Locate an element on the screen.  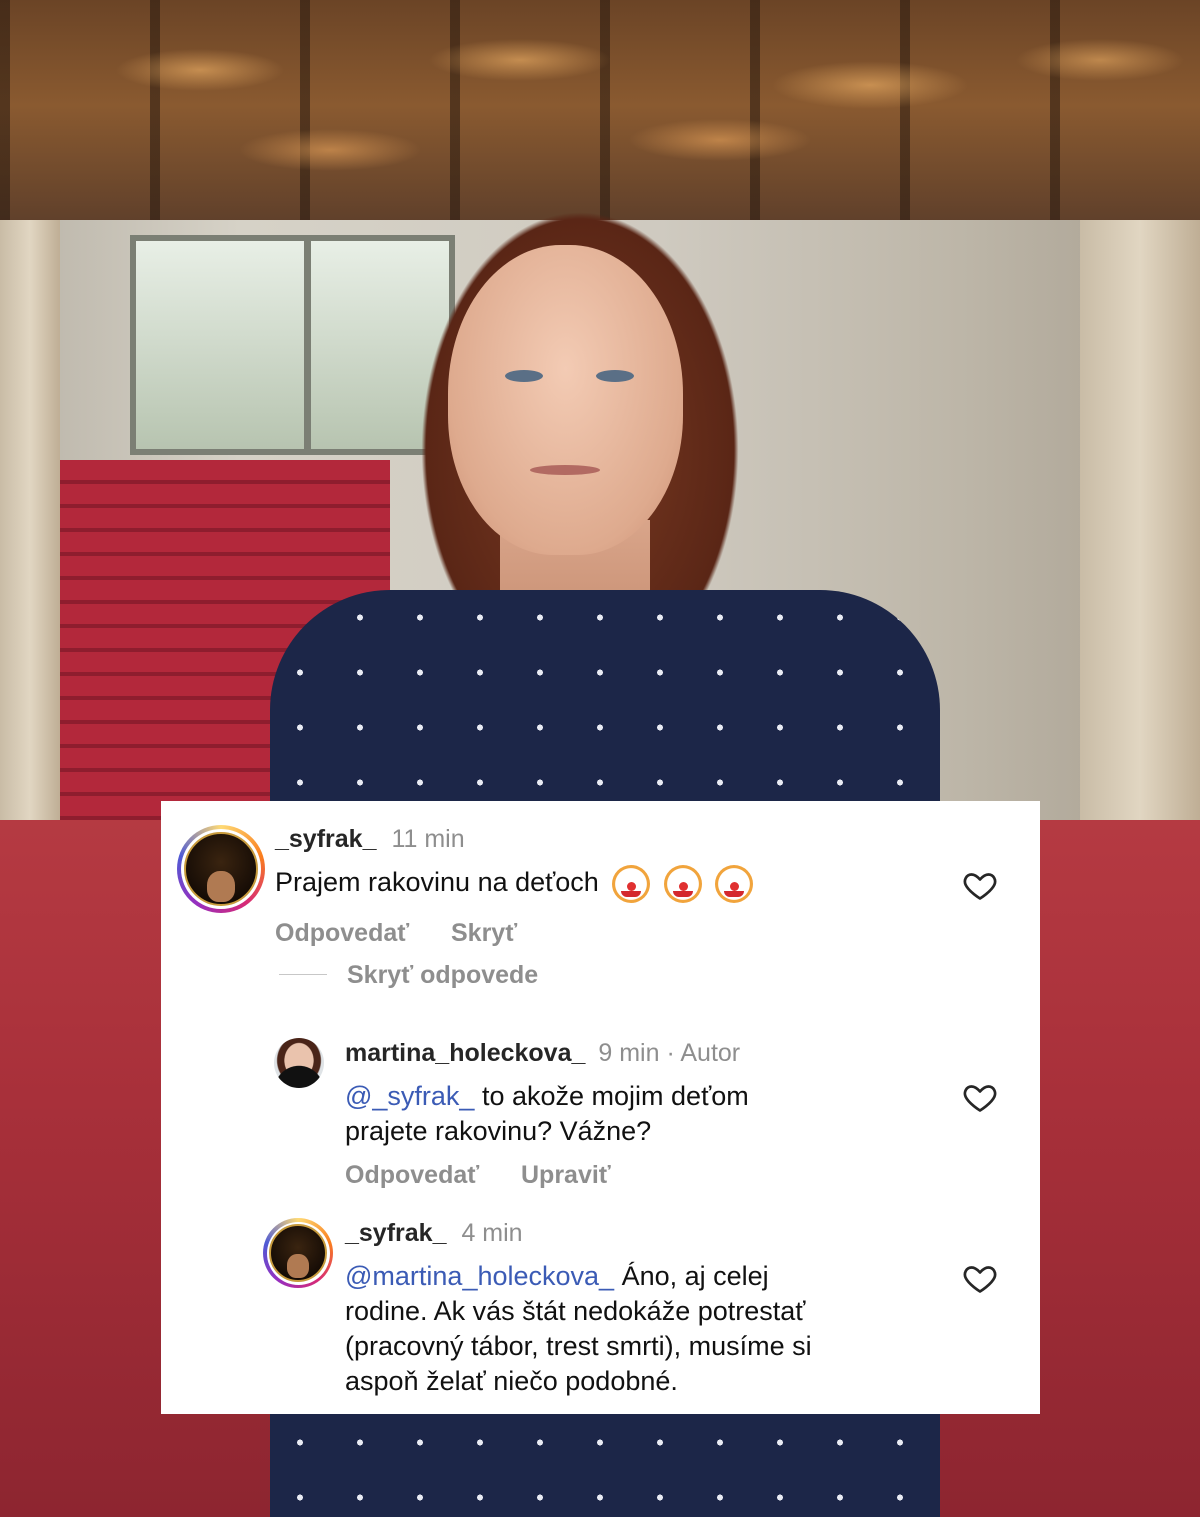
comment-text-row: Prajem rakovinu na deťoch is located at coordinates (514, 884).